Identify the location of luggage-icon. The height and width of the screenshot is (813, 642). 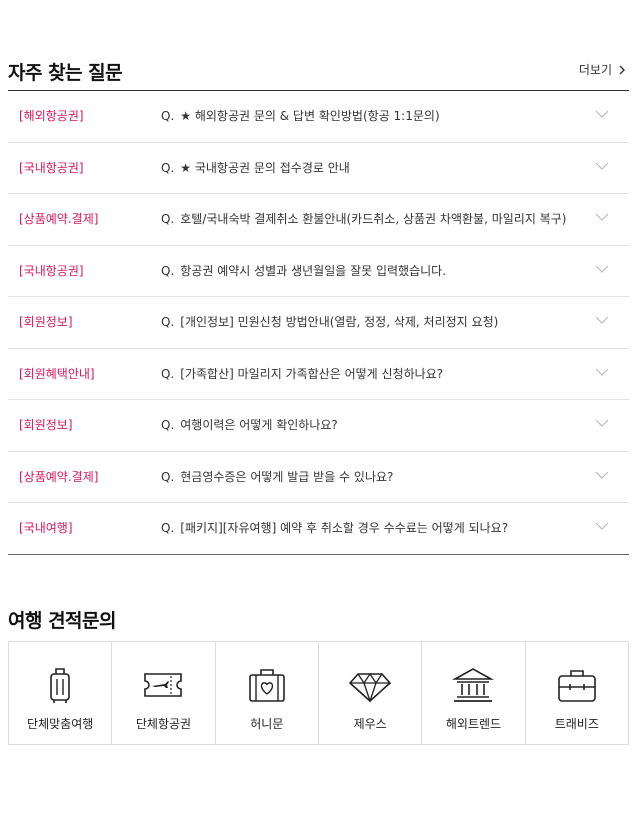
(60, 685).